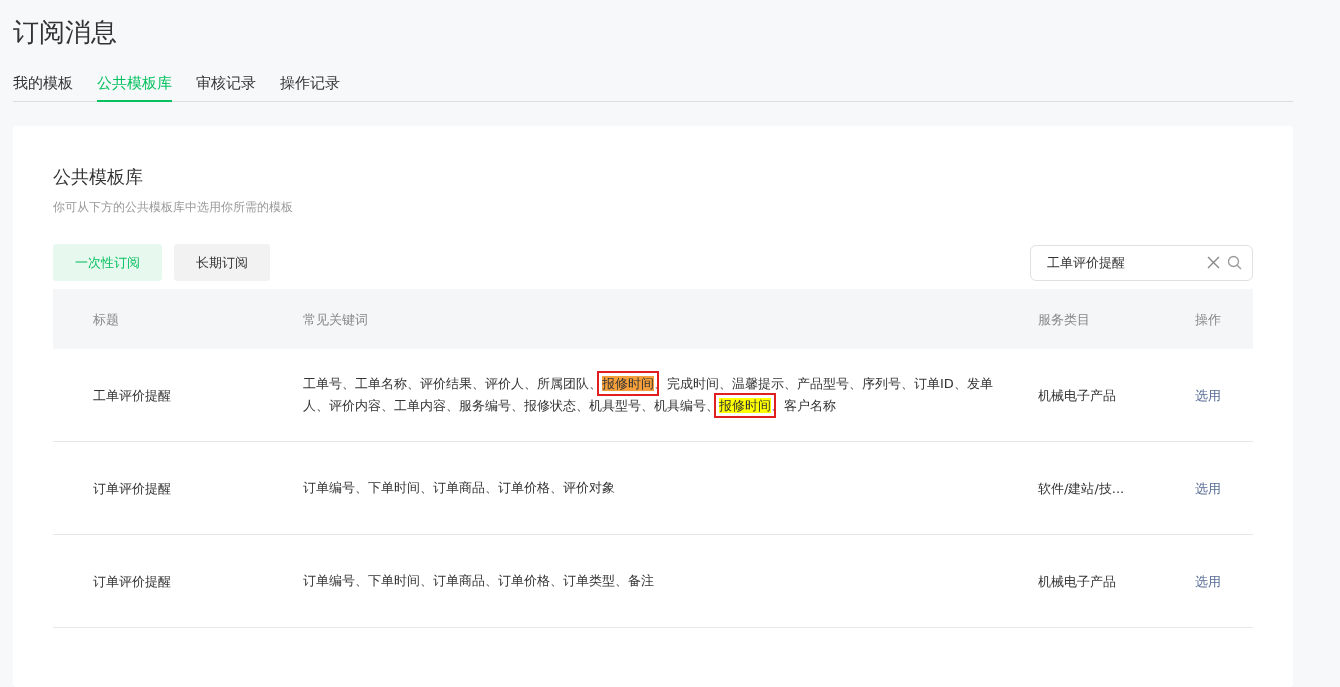 This screenshot has height=687, width=1340. What do you see at coordinates (173, 207) in the screenshot?
I see `card-subtitle: 你可从下方的公共模板库中选用你所需的模板` at bounding box center [173, 207].